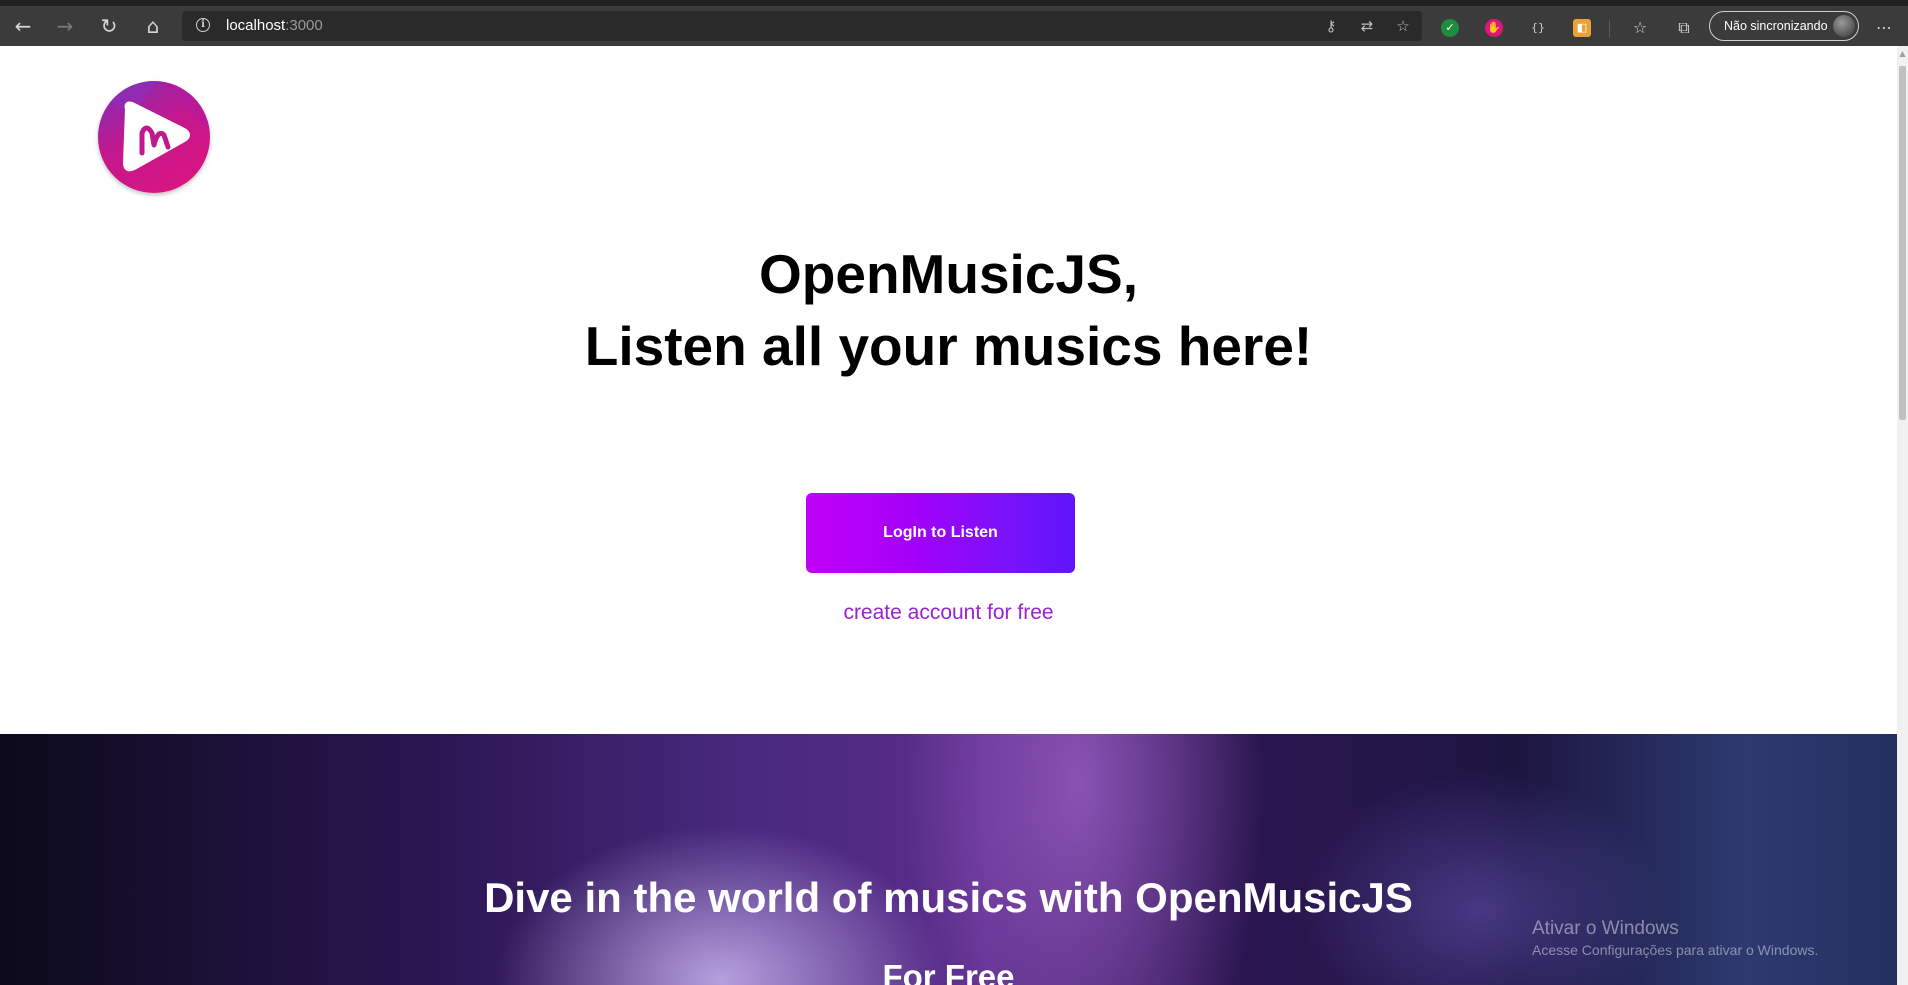 Image resolution: width=1908 pixels, height=985 pixels. I want to click on more-menu-icon: ⋯, so click(1884, 28).